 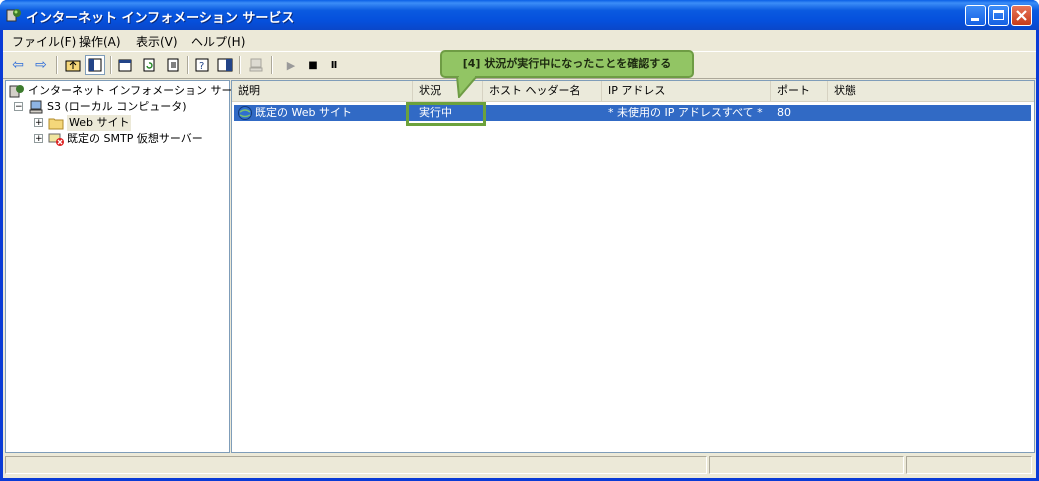 I want to click on play-icon: ▶, so click(x=291, y=65).